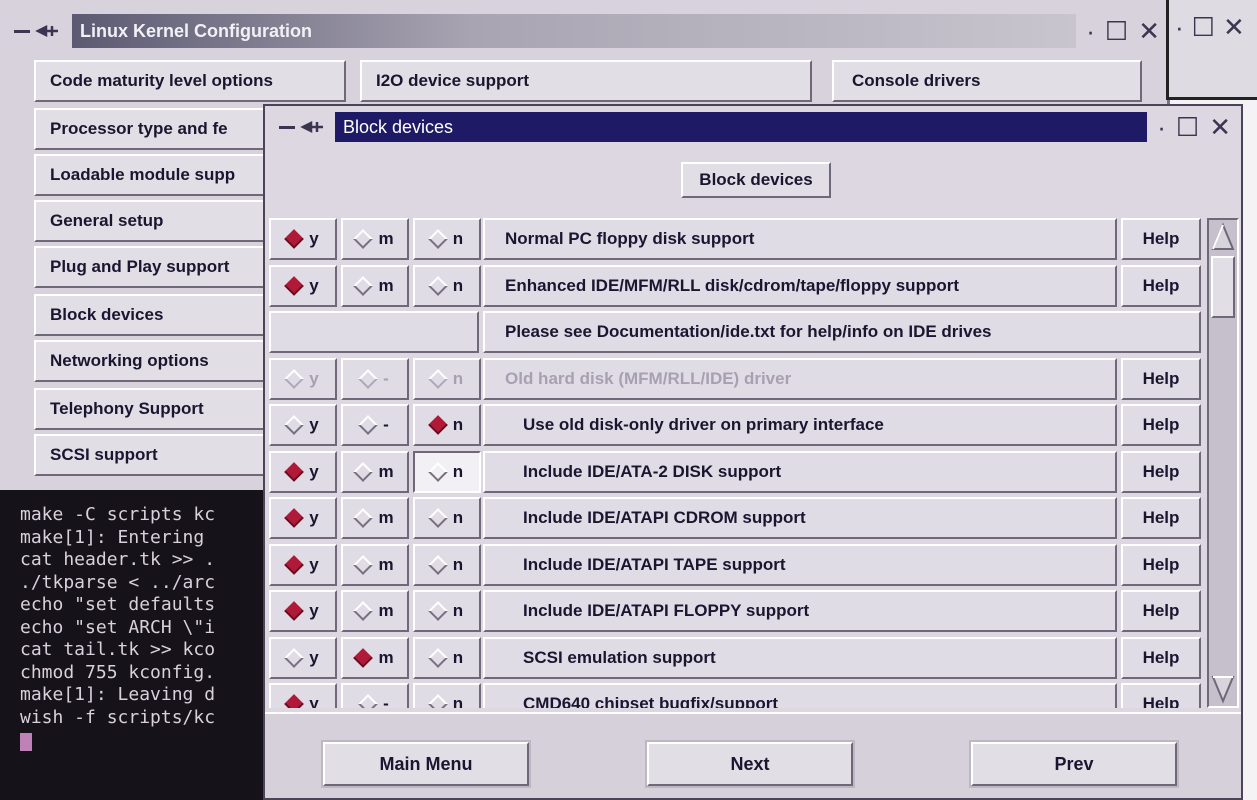 The height and width of the screenshot is (800, 1257). Describe the element at coordinates (154, 455) in the screenshot. I see `menu-button-scsi-support: SCSI support` at that location.